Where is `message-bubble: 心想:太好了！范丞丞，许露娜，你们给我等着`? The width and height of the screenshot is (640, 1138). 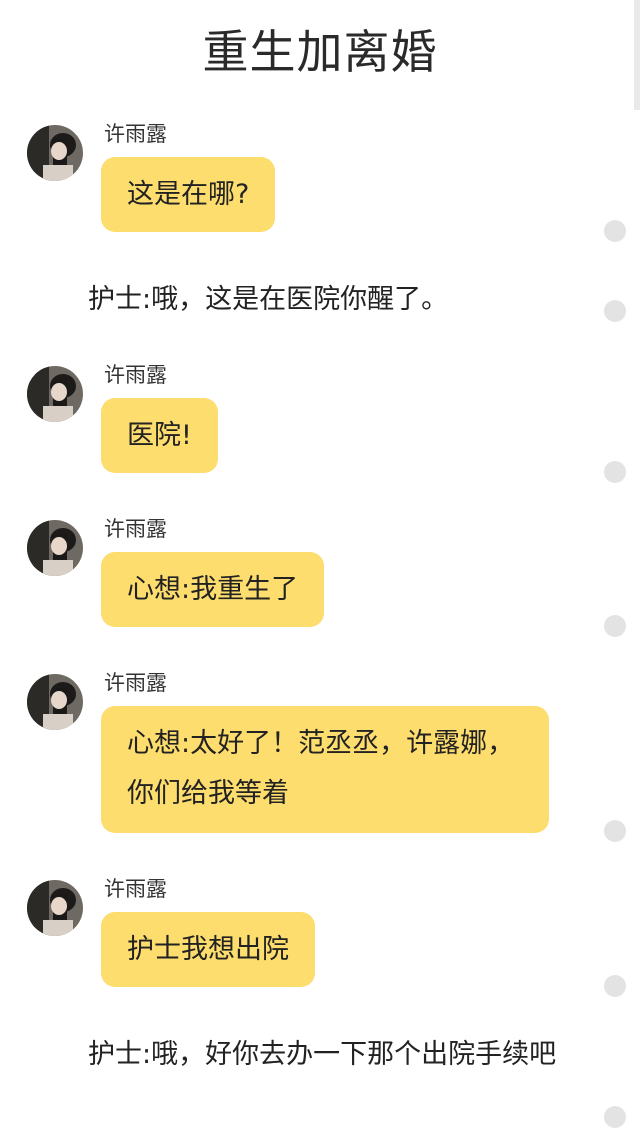
message-bubble: 心想:太好了！范丞丞，许露娜，你们给我等着 is located at coordinates (325, 769).